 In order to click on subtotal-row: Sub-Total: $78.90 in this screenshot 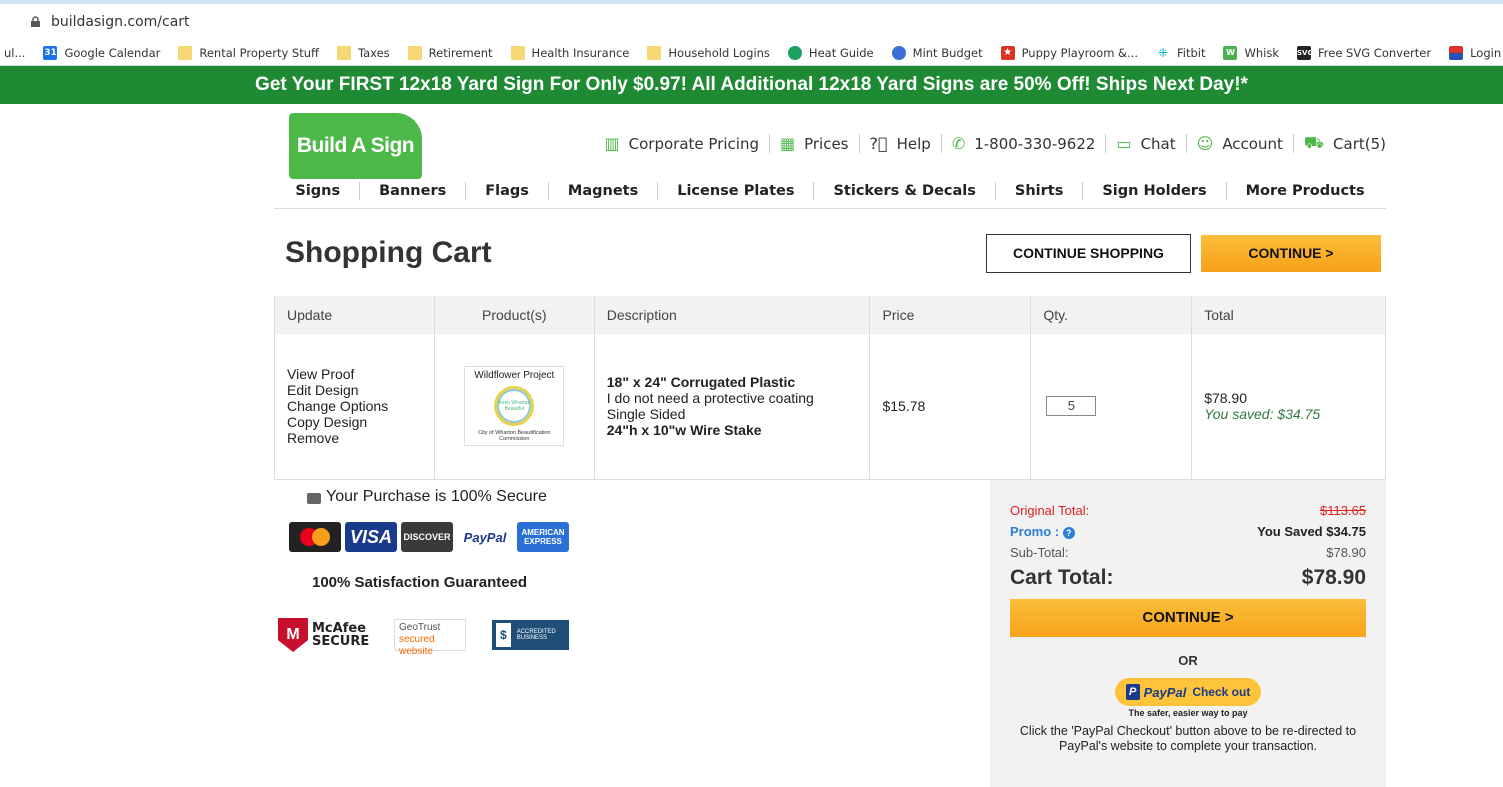, I will do `click(1188, 552)`.